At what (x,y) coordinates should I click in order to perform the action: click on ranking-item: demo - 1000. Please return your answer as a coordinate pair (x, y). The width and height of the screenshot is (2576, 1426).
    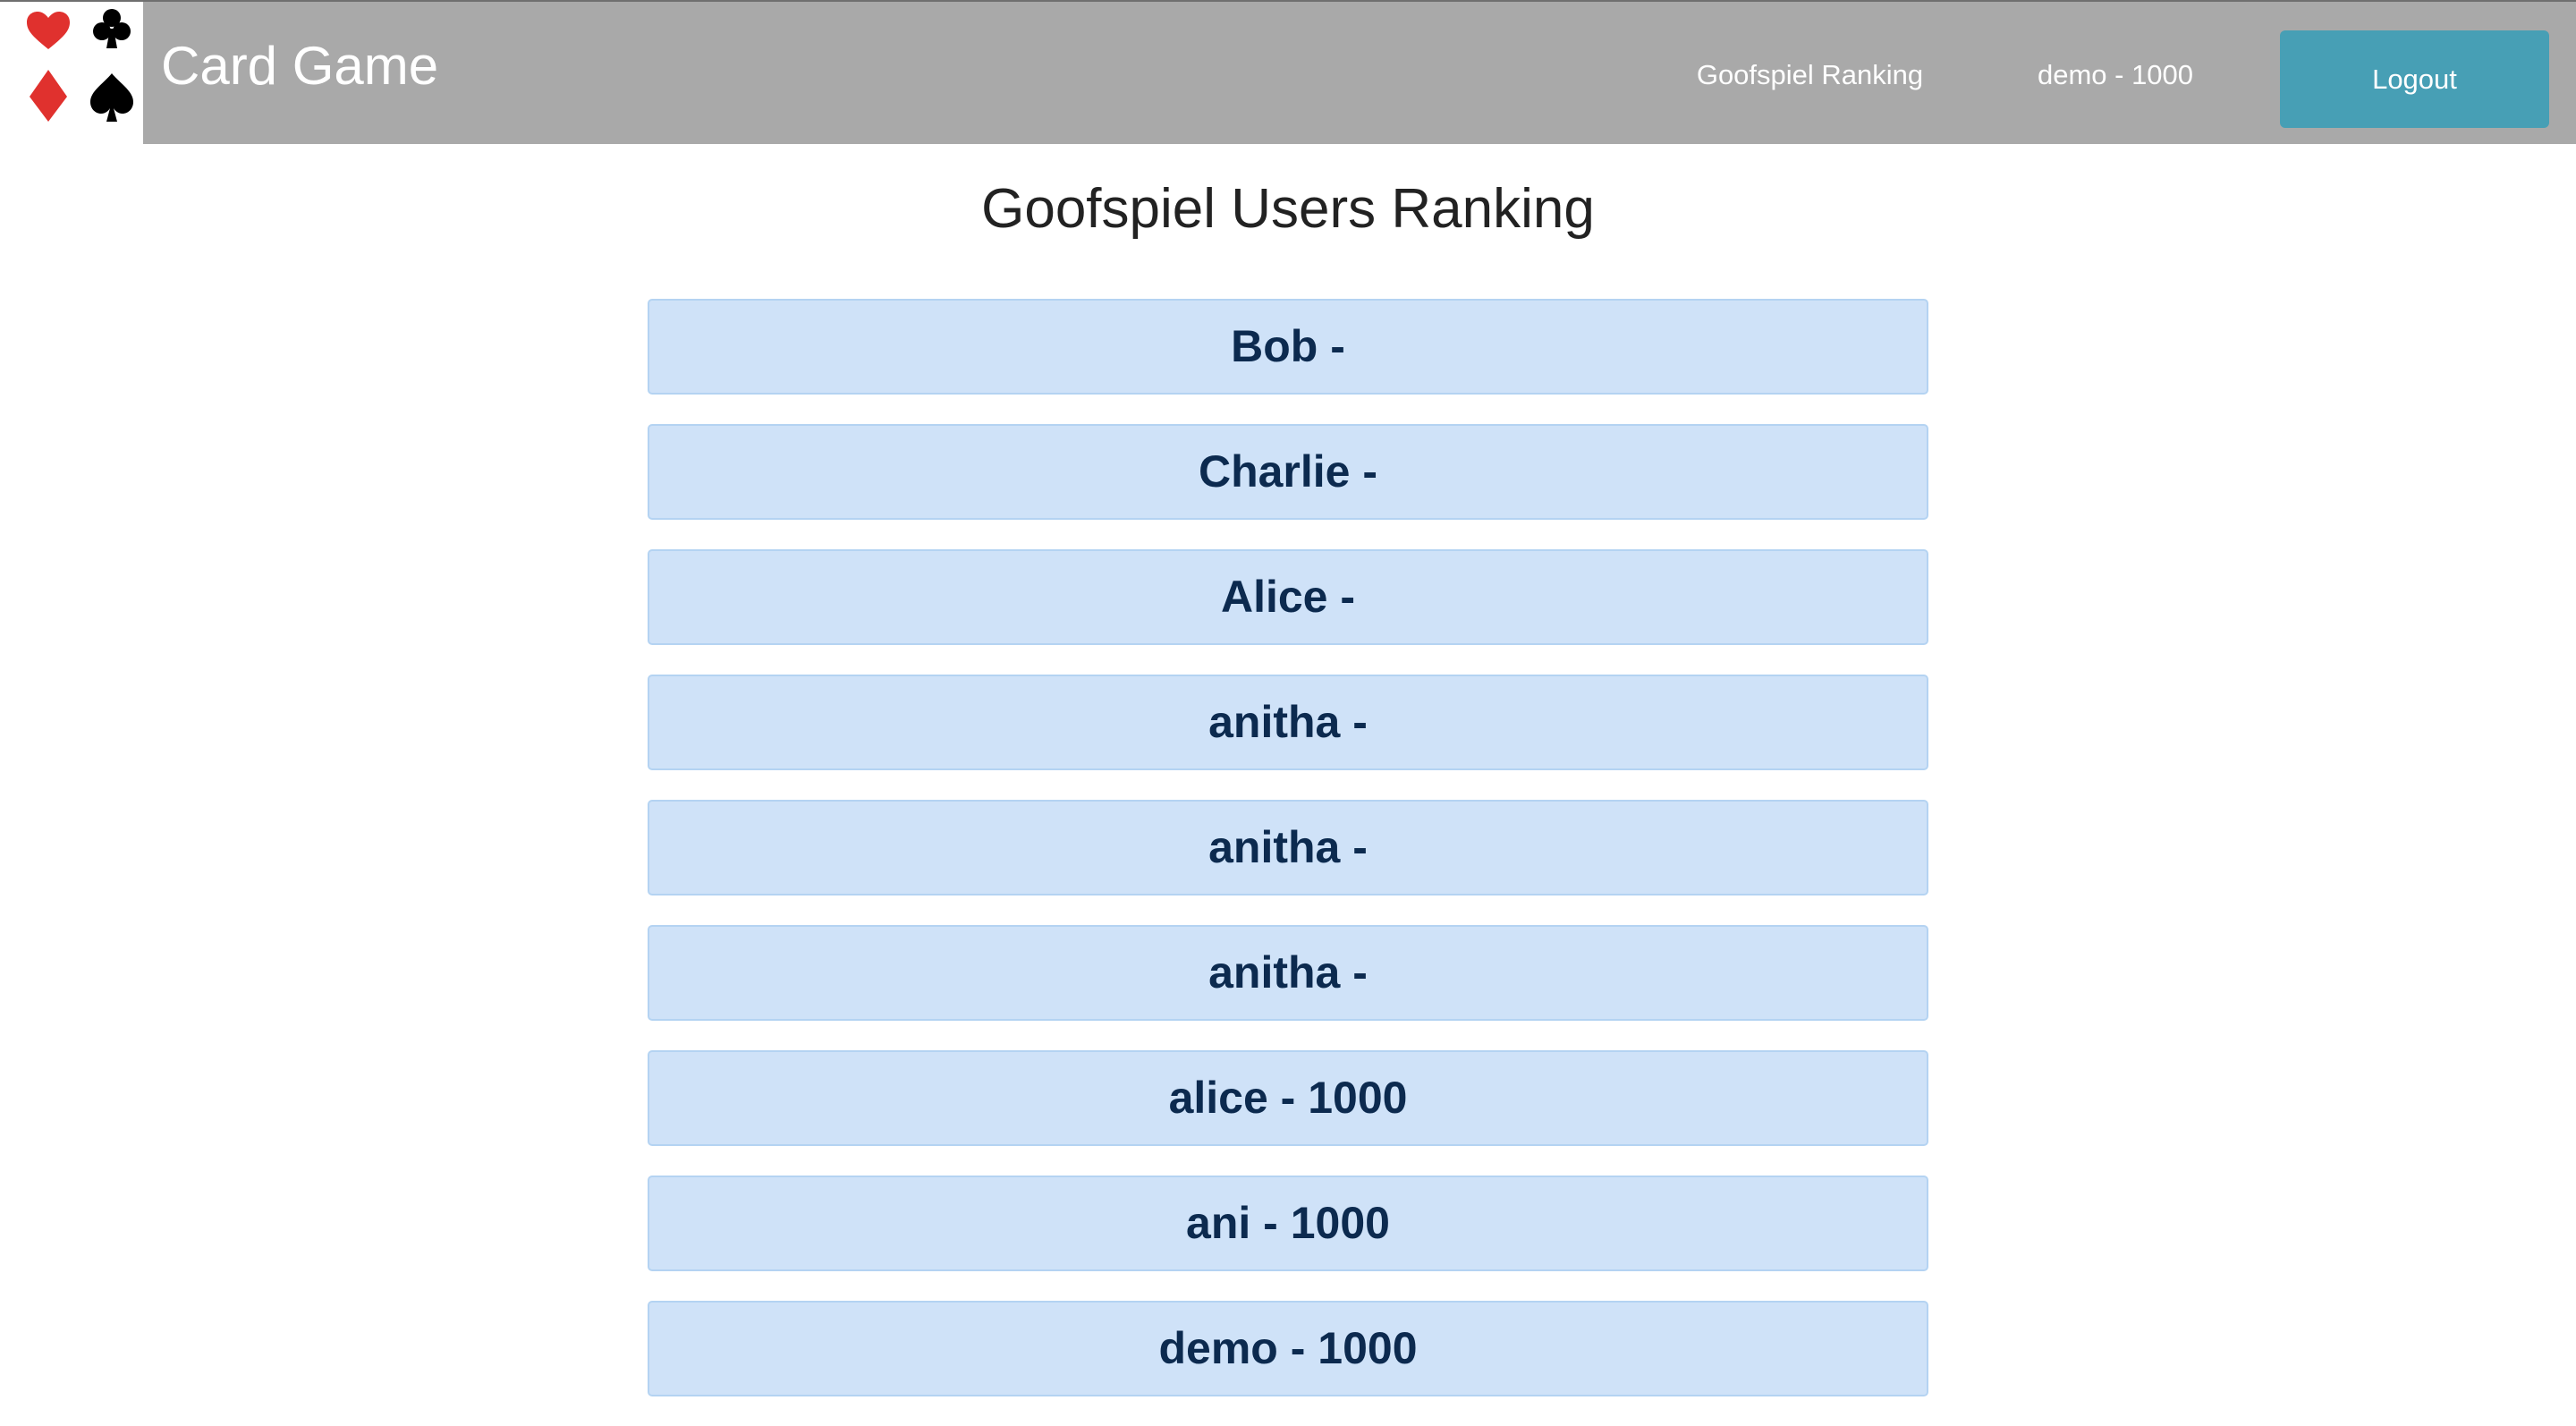
    Looking at the image, I should click on (1288, 1349).